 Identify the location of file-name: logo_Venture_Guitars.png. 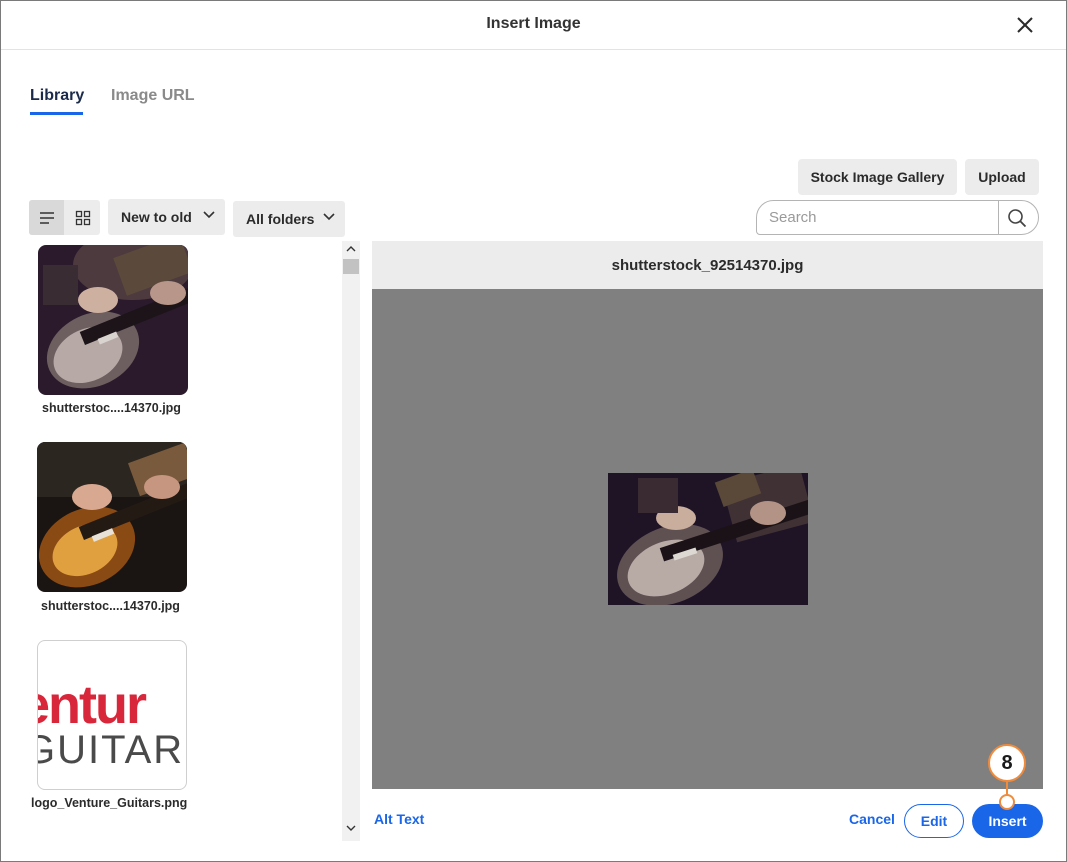
(109, 803).